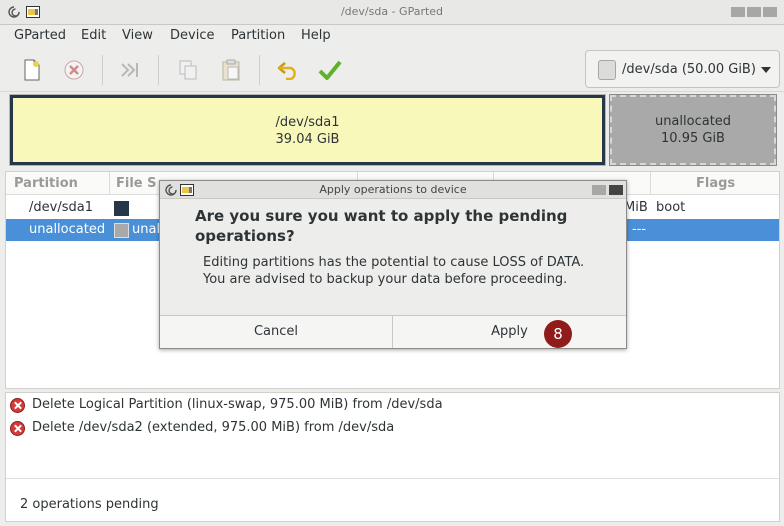  I want to click on new-document-icon, so click(32, 70).